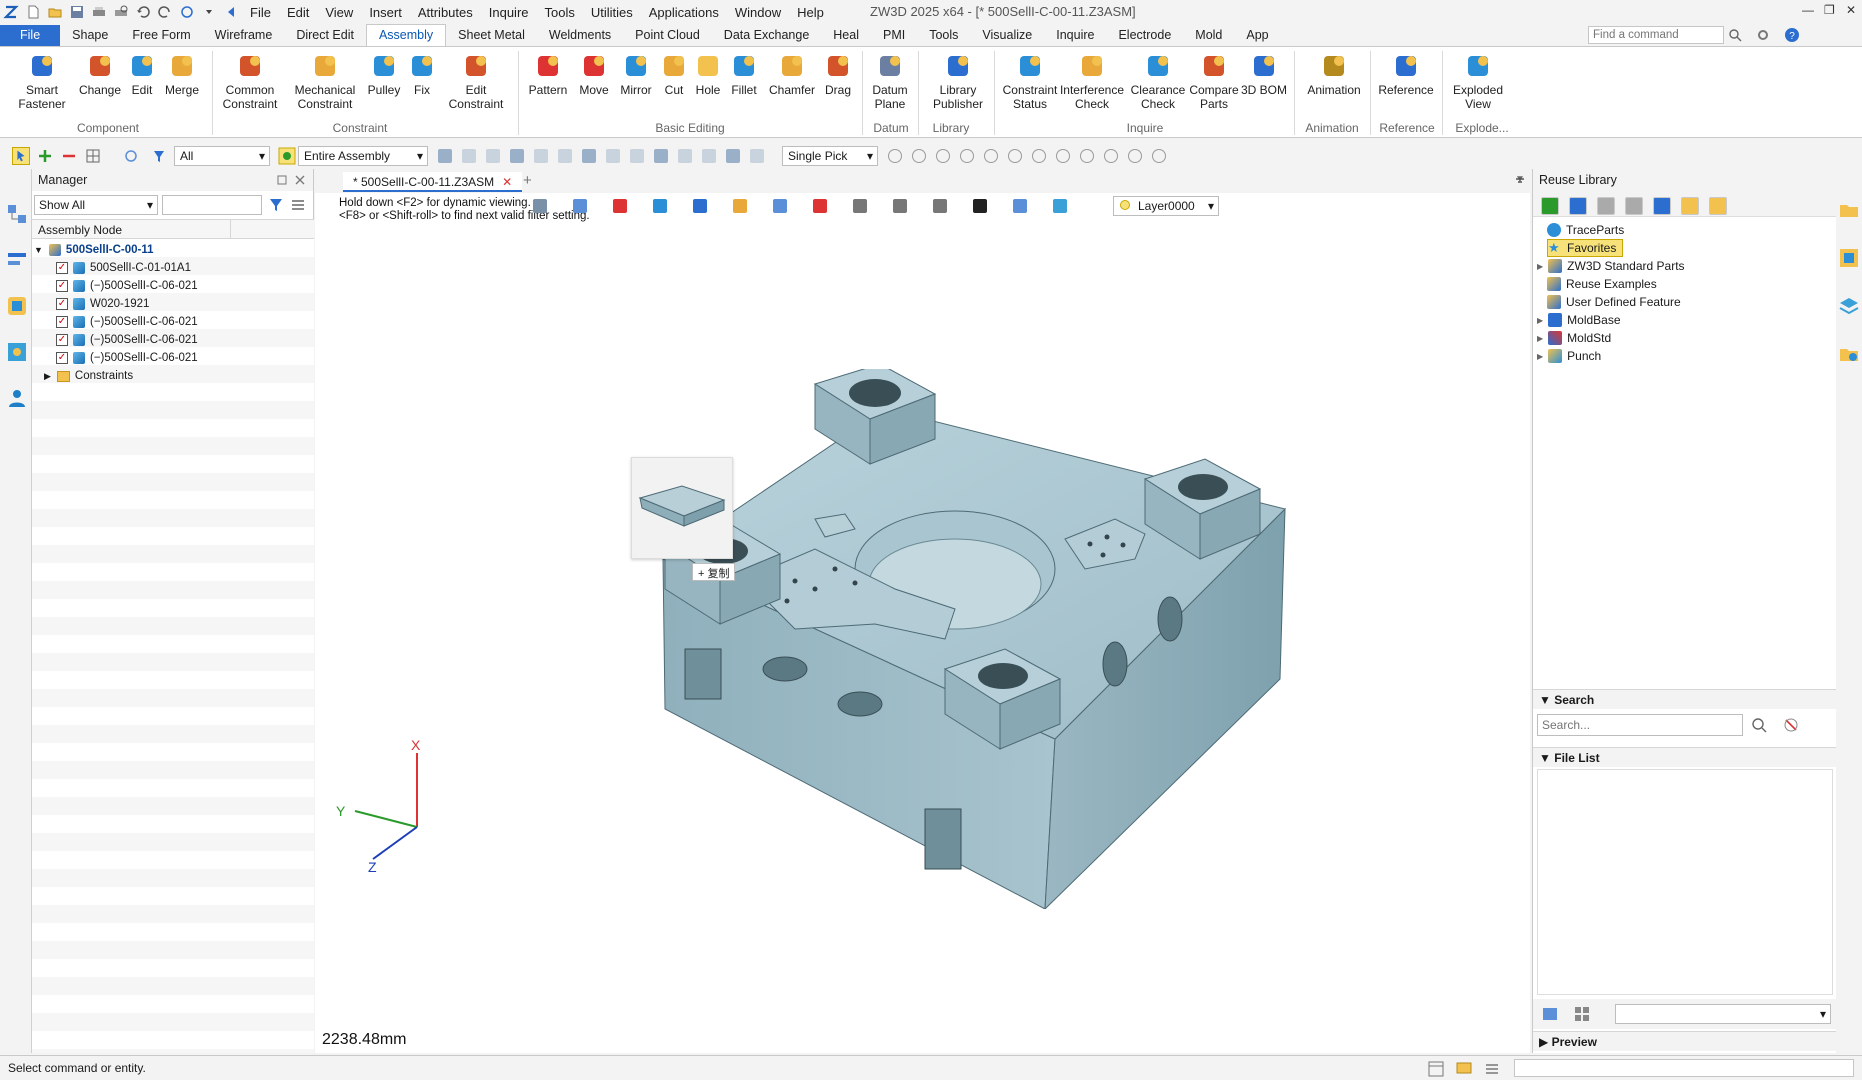 This screenshot has width=1862, height=1080. Describe the element at coordinates (17, 398) in the screenshot. I see `user-icon` at that location.